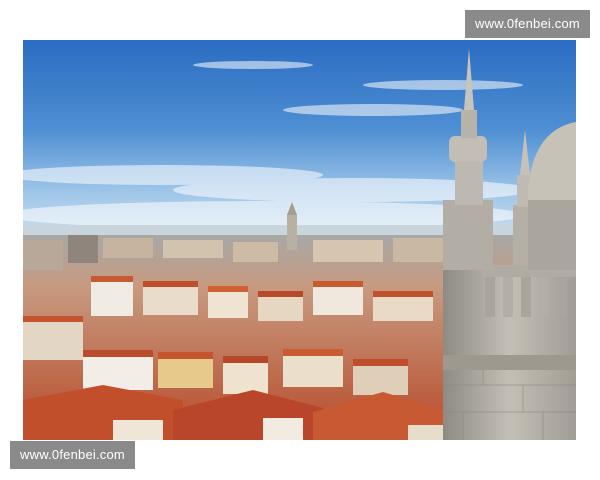 The height and width of the screenshot is (480, 600). I want to click on watermark-top: www.0fenbei.com, so click(527, 24).